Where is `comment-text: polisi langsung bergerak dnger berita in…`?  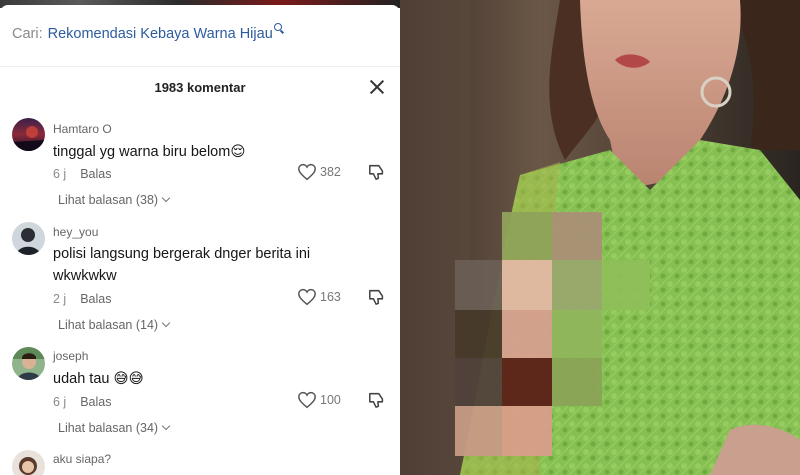 comment-text: polisi langsung bergerak dnger berita in… is located at coordinates (182, 265).